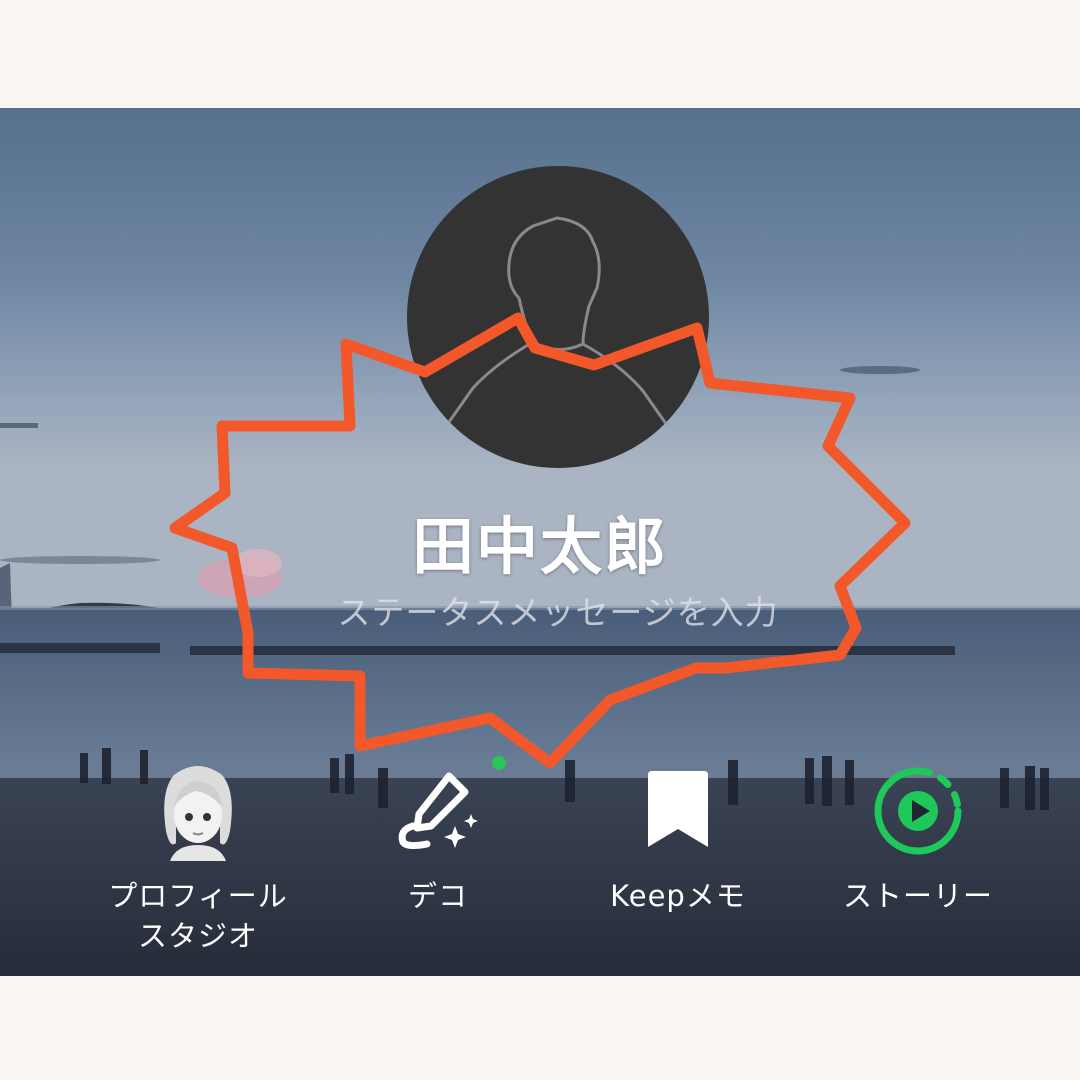 The width and height of the screenshot is (1080, 1080). Describe the element at coordinates (198, 896) in the screenshot. I see `profile-studio-label-1: プロフィール` at that location.